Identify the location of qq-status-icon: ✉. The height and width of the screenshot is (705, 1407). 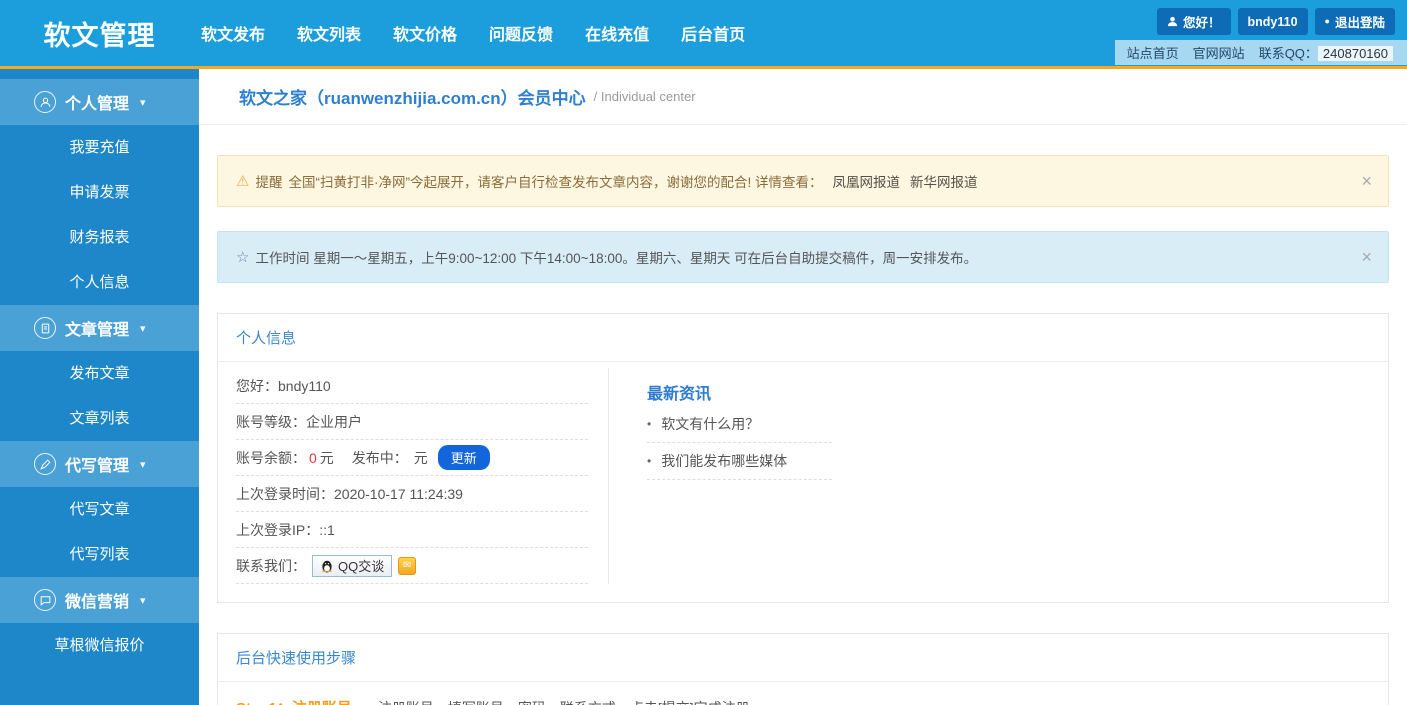
(407, 565).